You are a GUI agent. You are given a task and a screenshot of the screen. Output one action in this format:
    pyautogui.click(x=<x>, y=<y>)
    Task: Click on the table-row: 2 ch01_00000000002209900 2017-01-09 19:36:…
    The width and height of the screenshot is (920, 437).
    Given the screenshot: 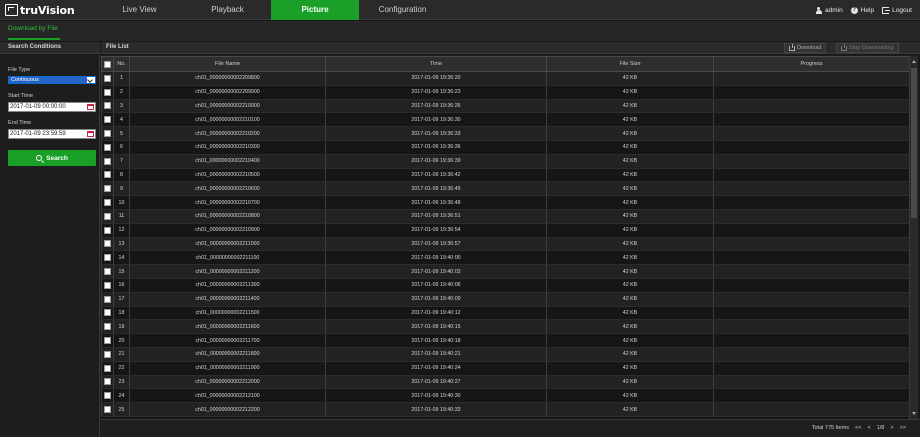 What is the action you would take?
    pyautogui.click(x=505, y=92)
    